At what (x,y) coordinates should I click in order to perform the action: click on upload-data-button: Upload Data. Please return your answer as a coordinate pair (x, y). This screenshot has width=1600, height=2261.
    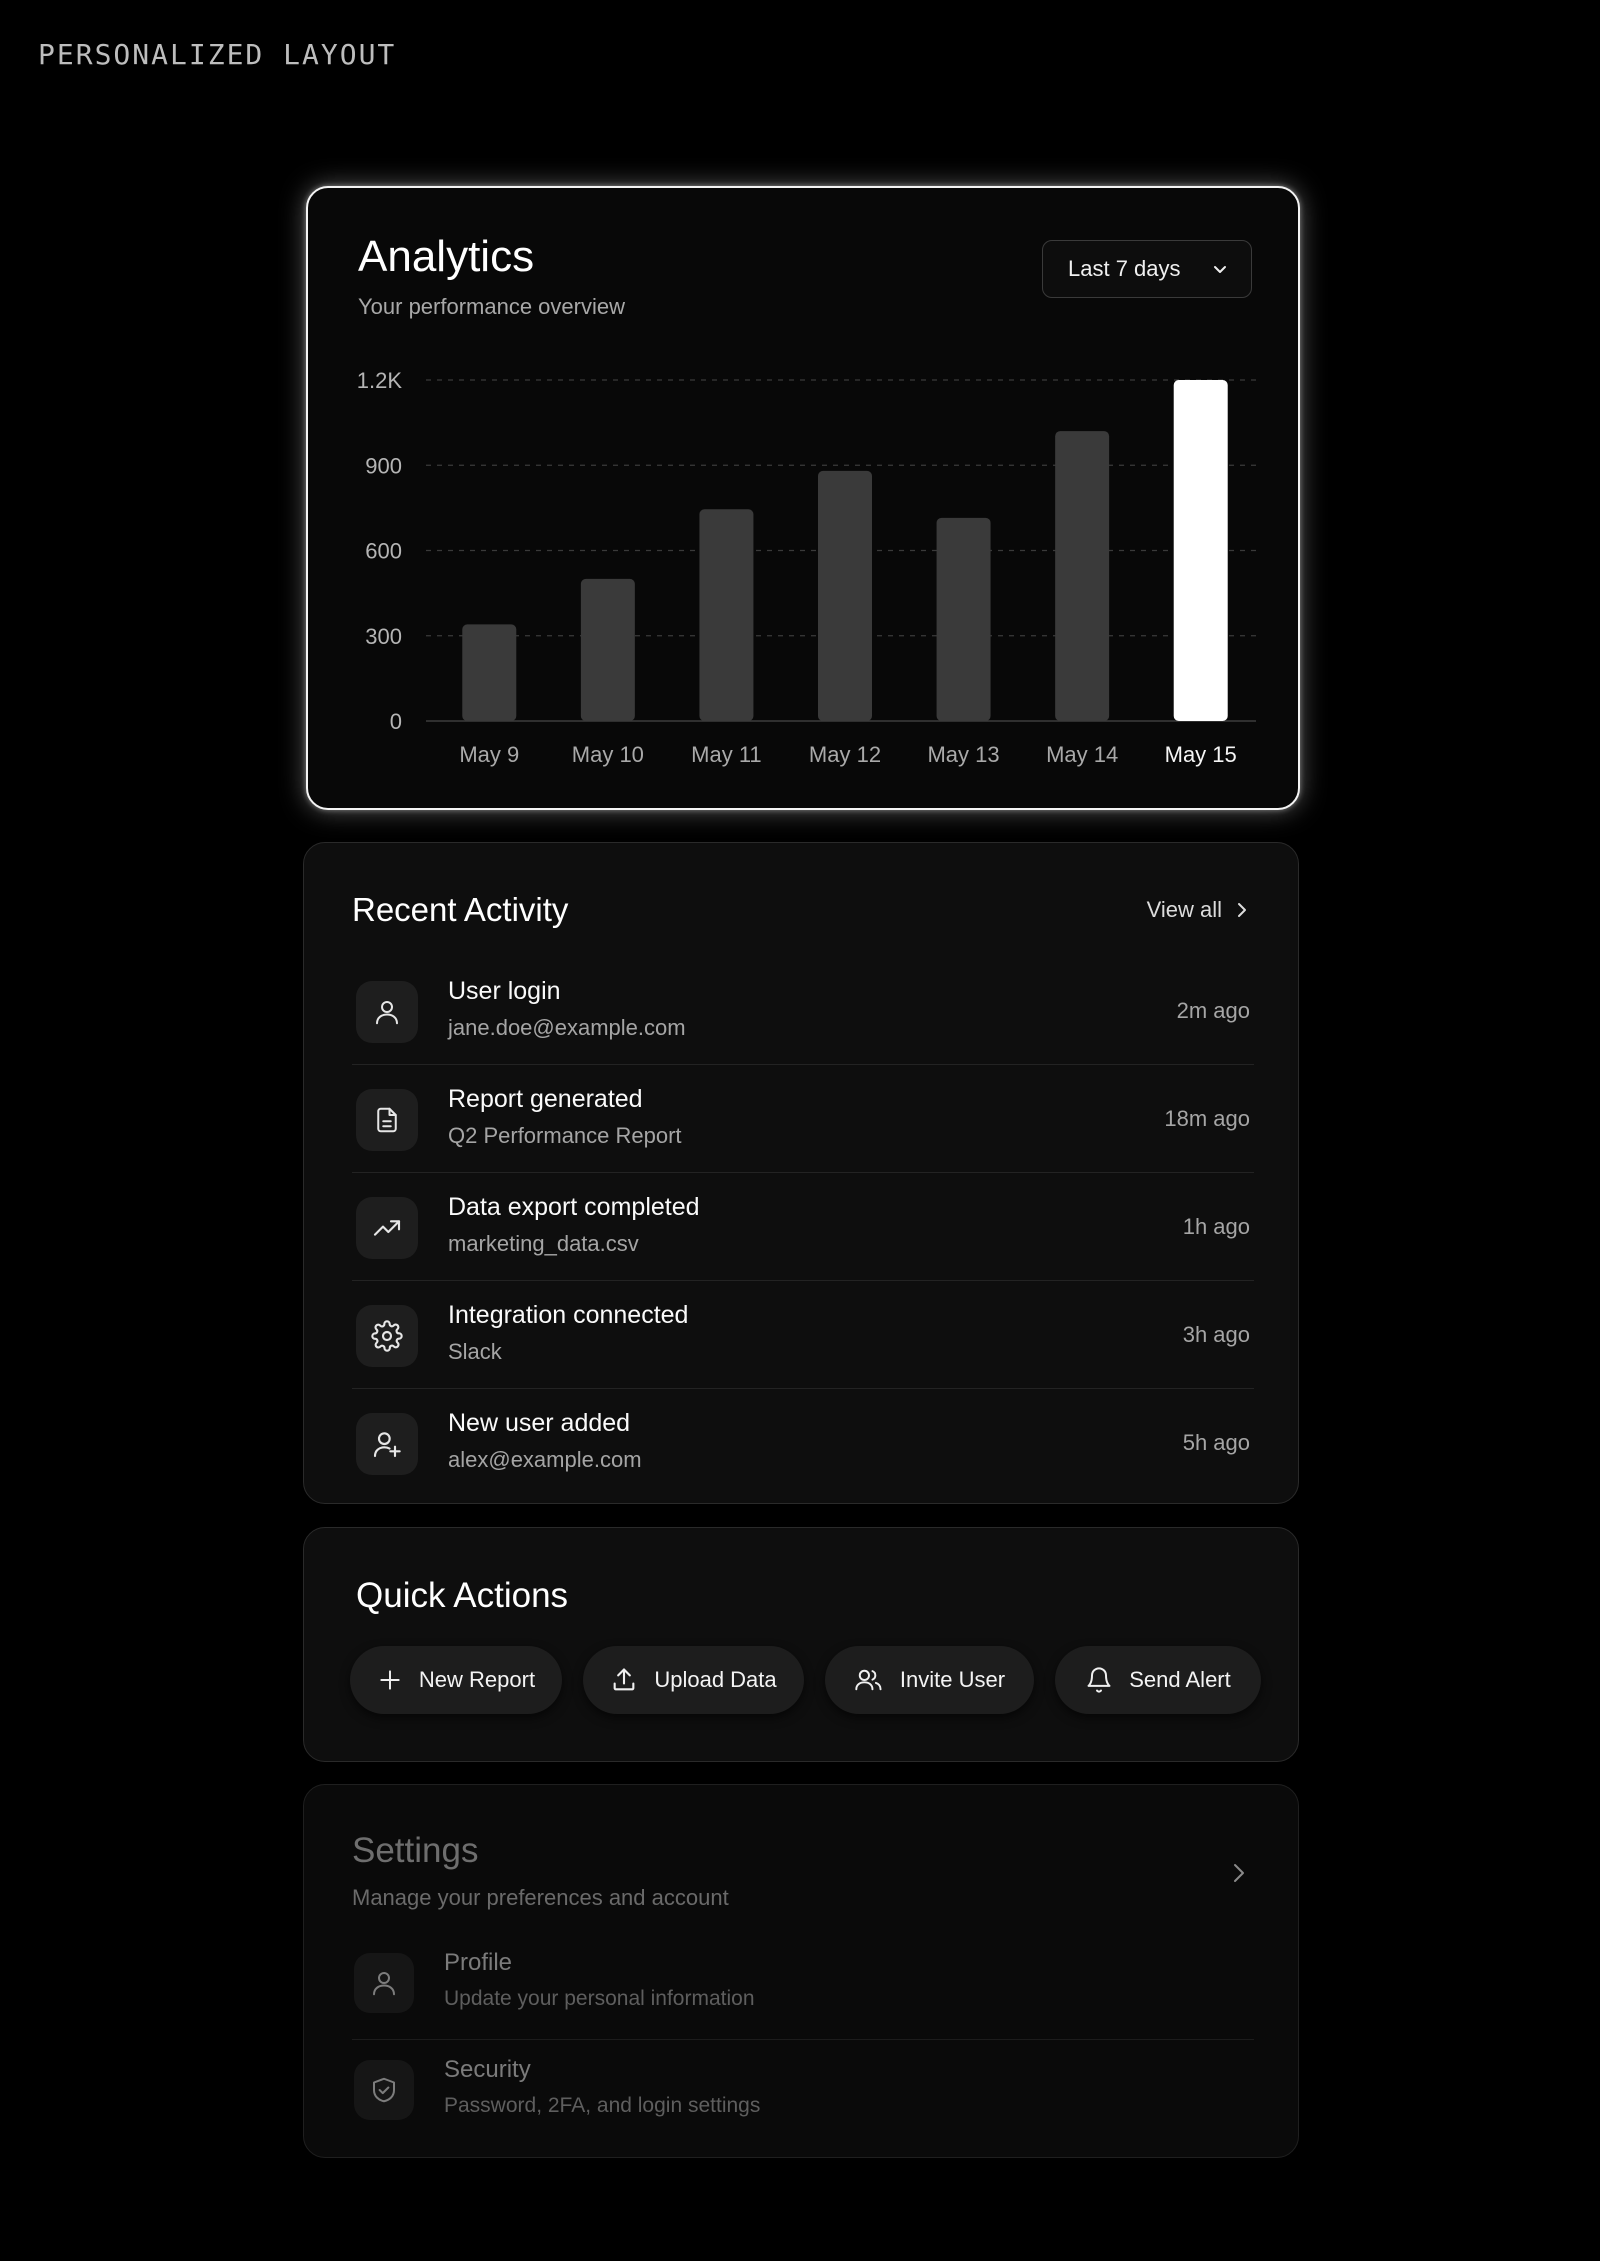
    Looking at the image, I should click on (693, 1680).